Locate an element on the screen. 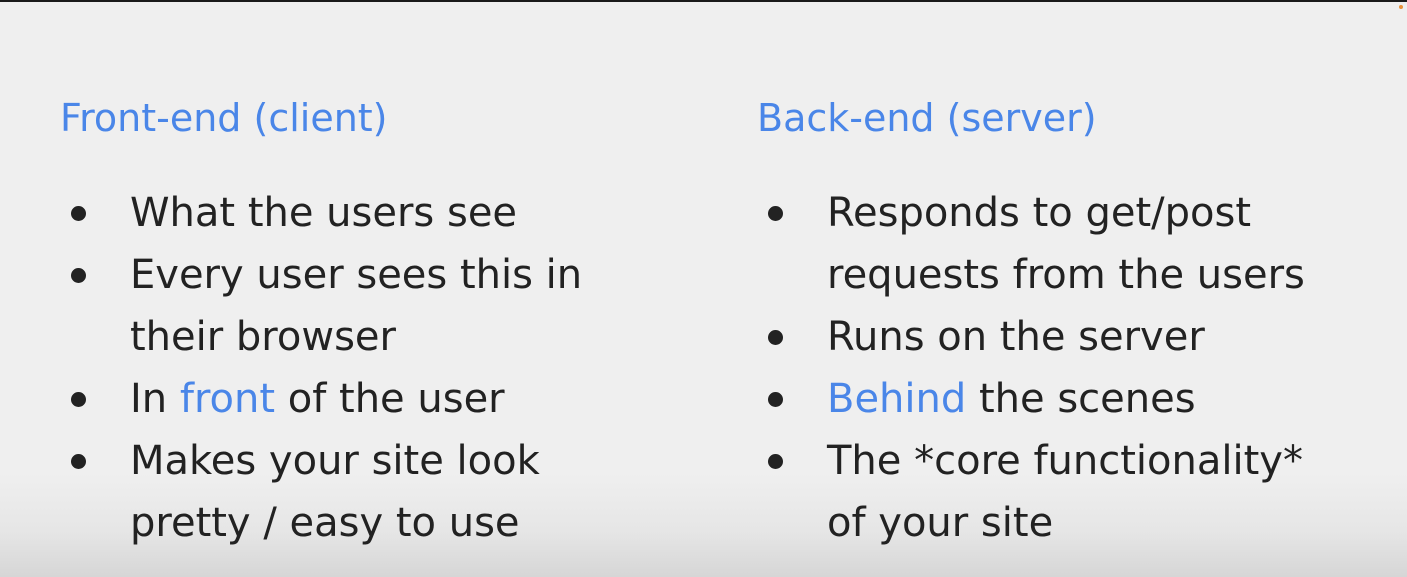 Image resolution: width=1407 pixels, height=577 pixels. list-item: Every user sees this in is located at coordinates (321, 275).